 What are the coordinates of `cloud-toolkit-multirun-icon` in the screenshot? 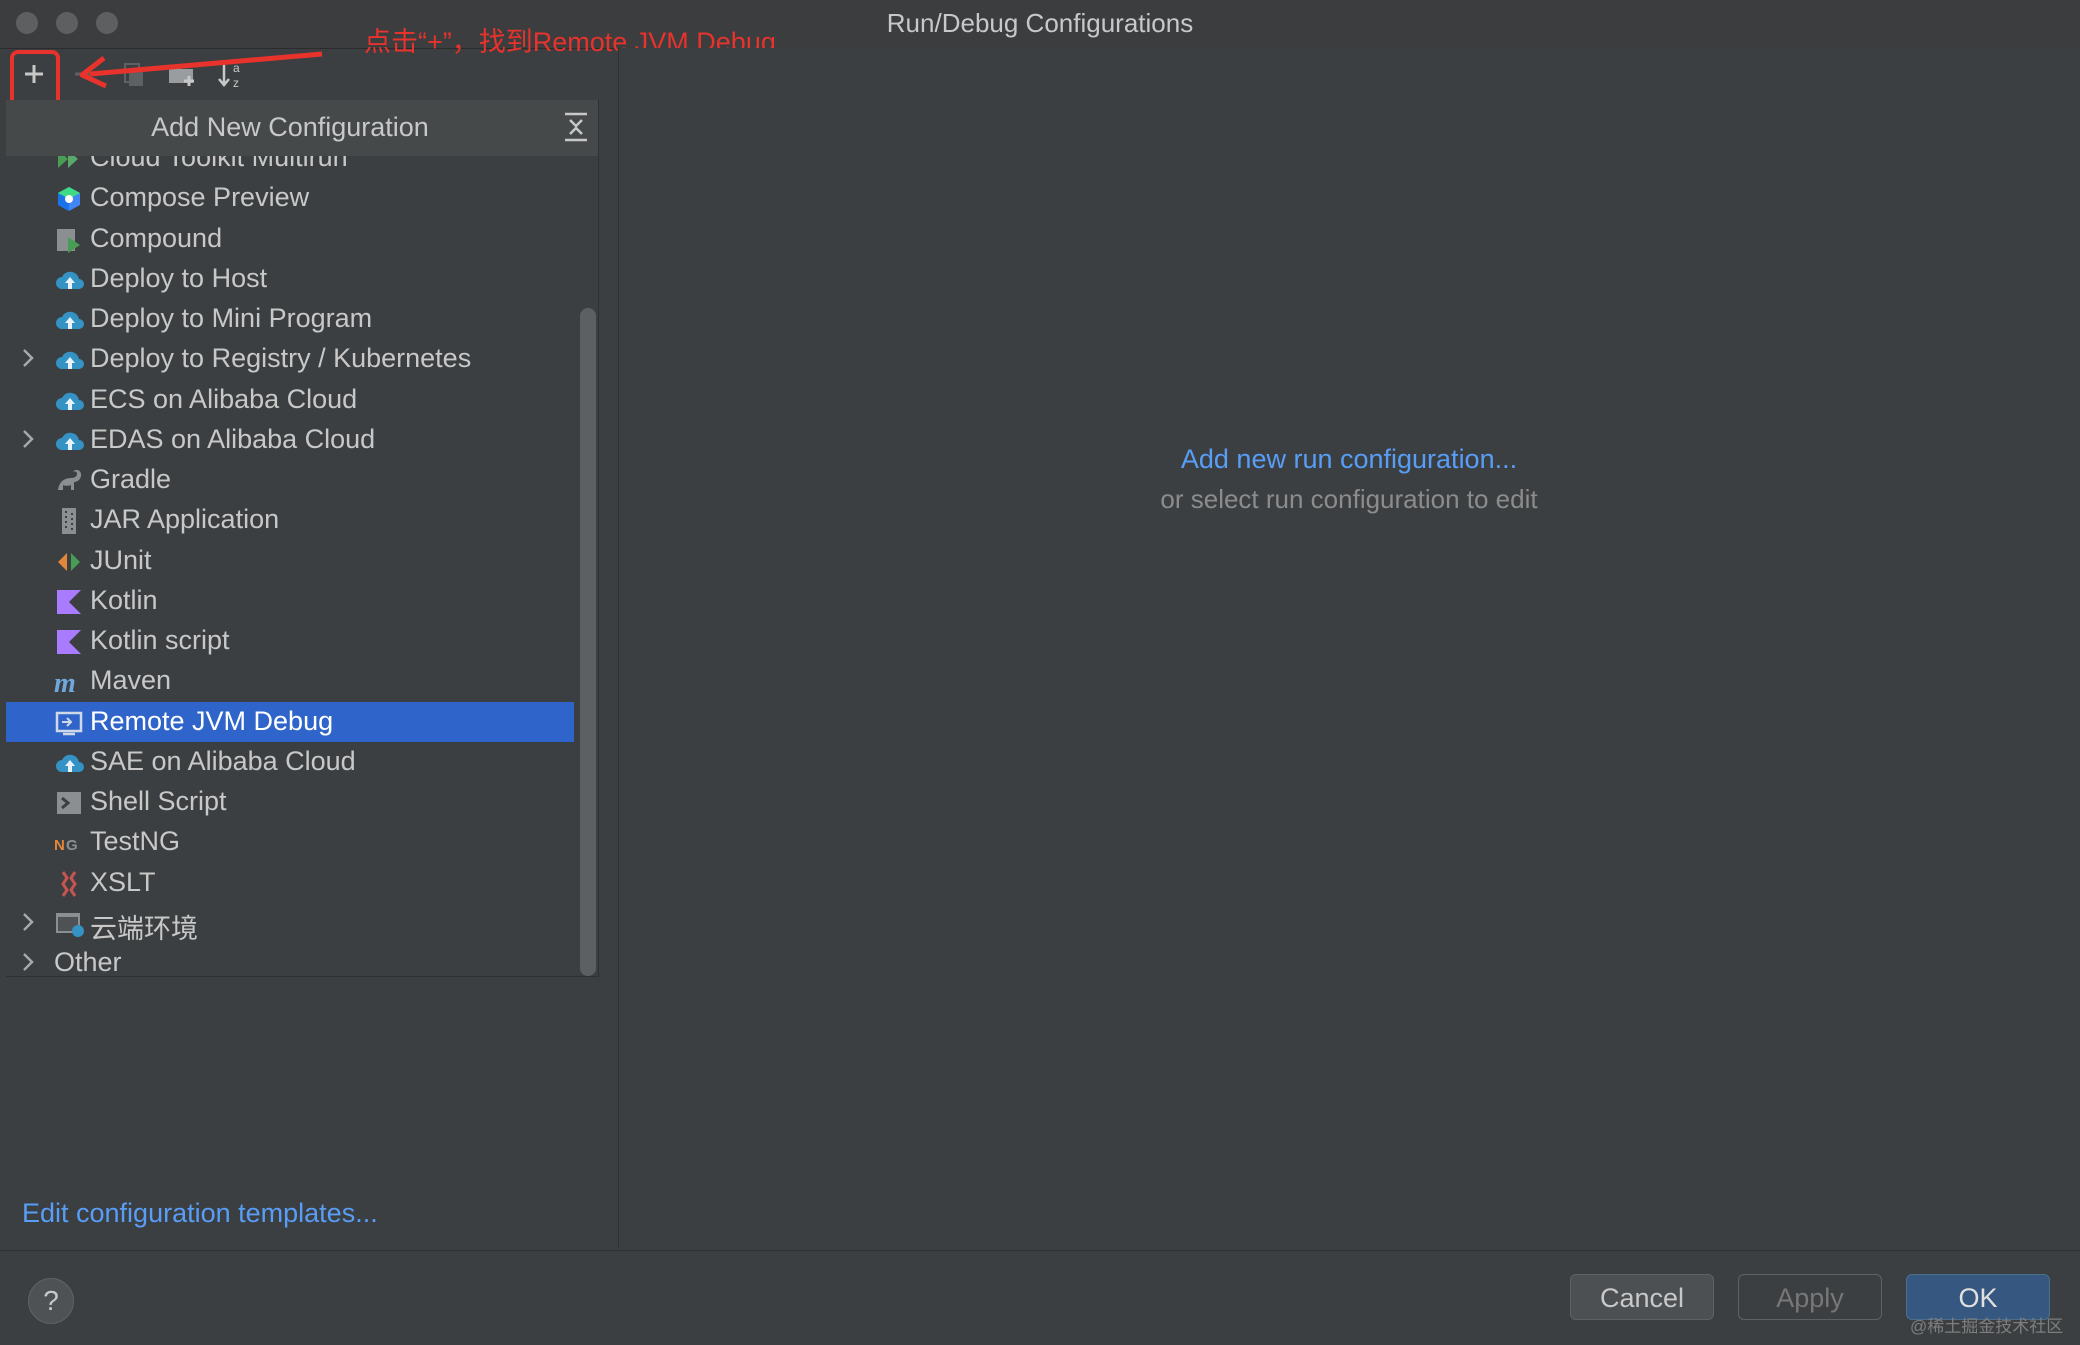 It's located at (69, 165).